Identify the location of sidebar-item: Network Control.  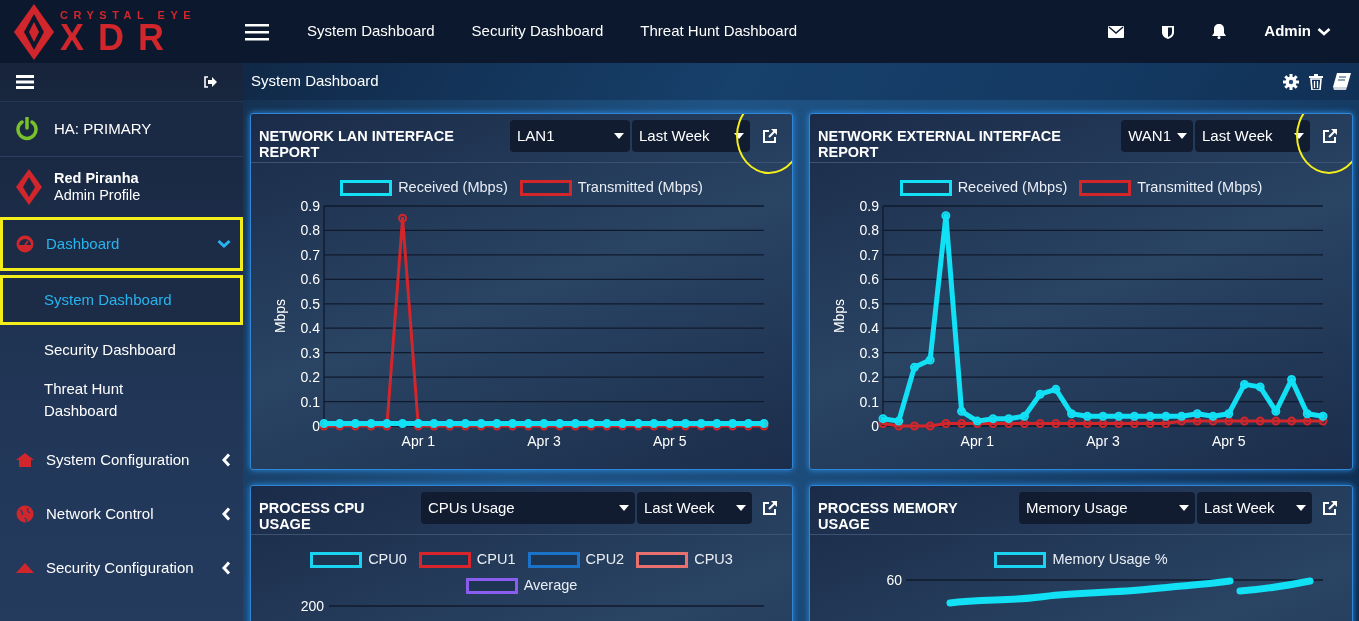
(121, 514).